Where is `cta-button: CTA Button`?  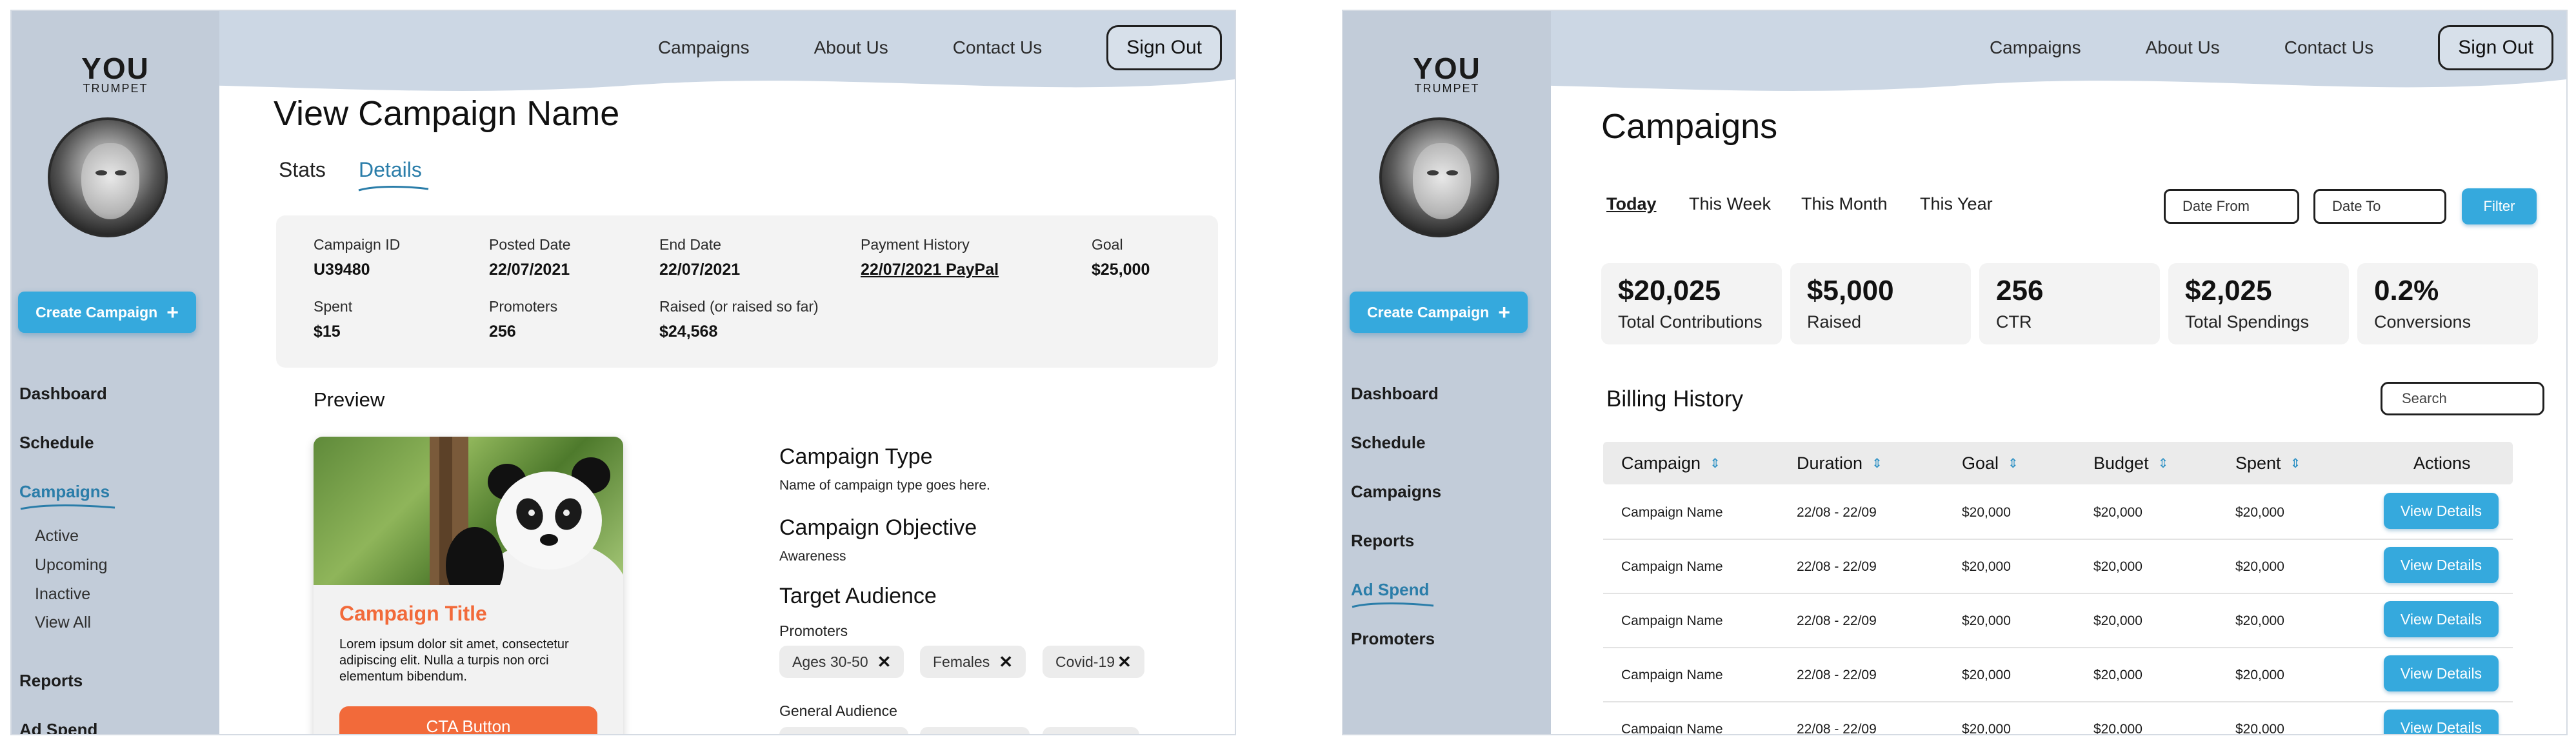 cta-button: CTA Button is located at coordinates (468, 720).